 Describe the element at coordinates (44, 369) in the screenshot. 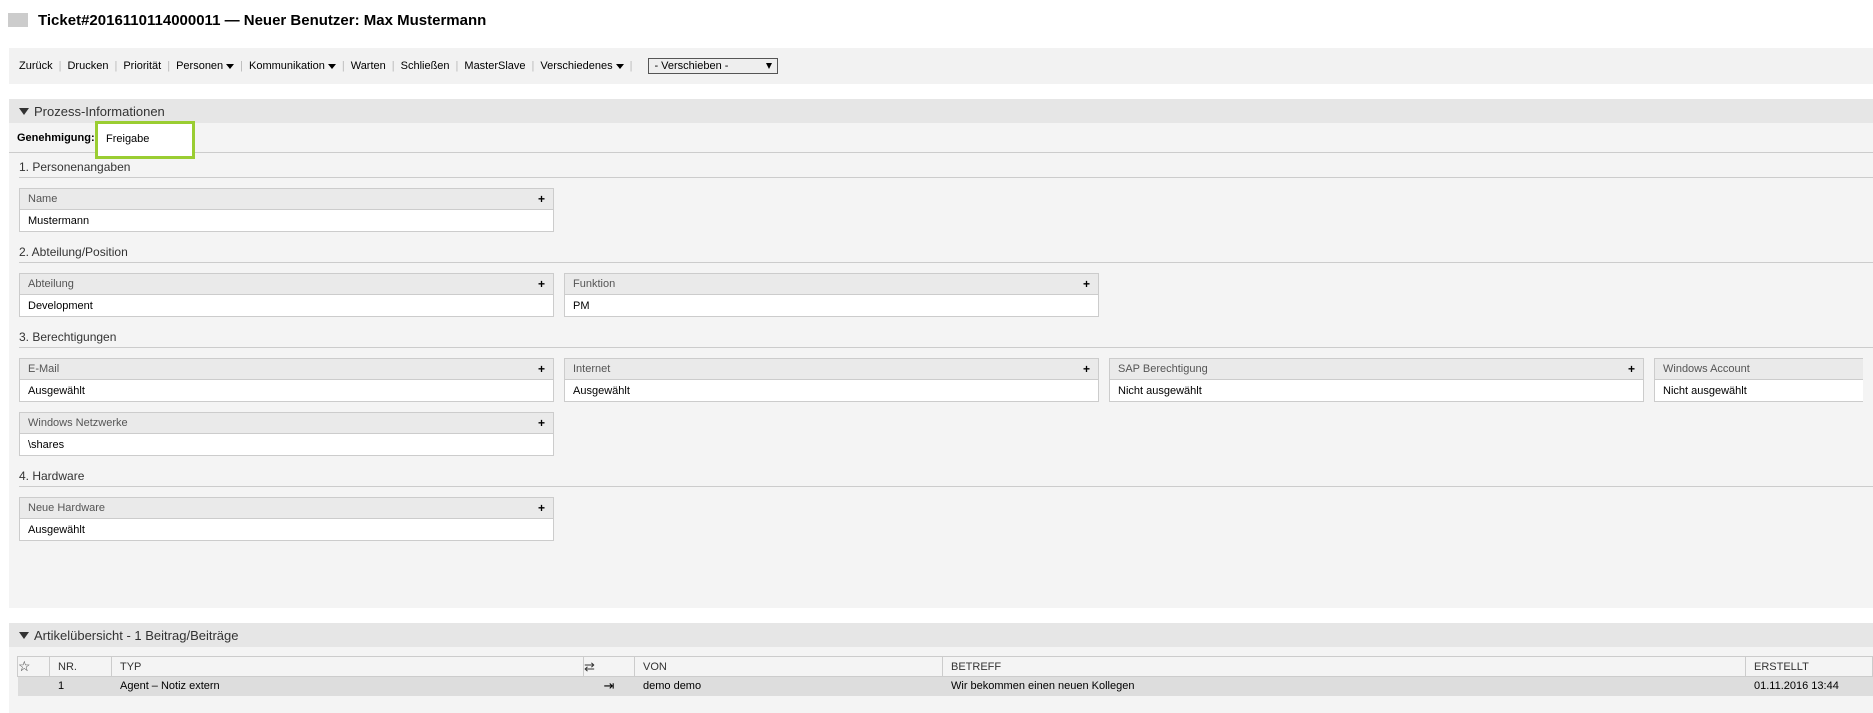

I see `field-label: E-Mail` at that location.